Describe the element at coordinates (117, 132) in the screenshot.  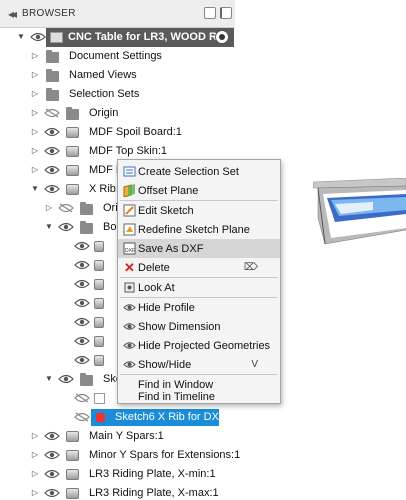
I see `tree-item-mdf-spoil-board: ▷ MDF Spoil Board:1` at that location.